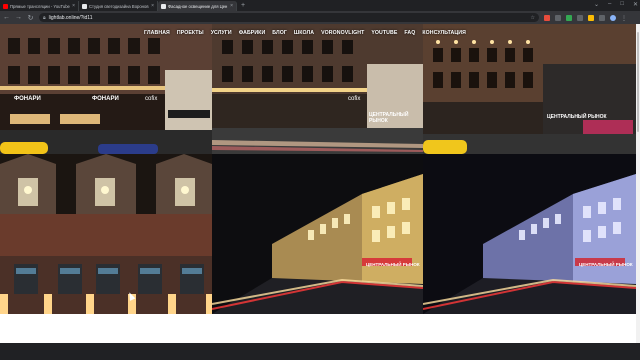  I want to click on nav-item-projects: ПРОЕКТЫ, so click(190, 33).